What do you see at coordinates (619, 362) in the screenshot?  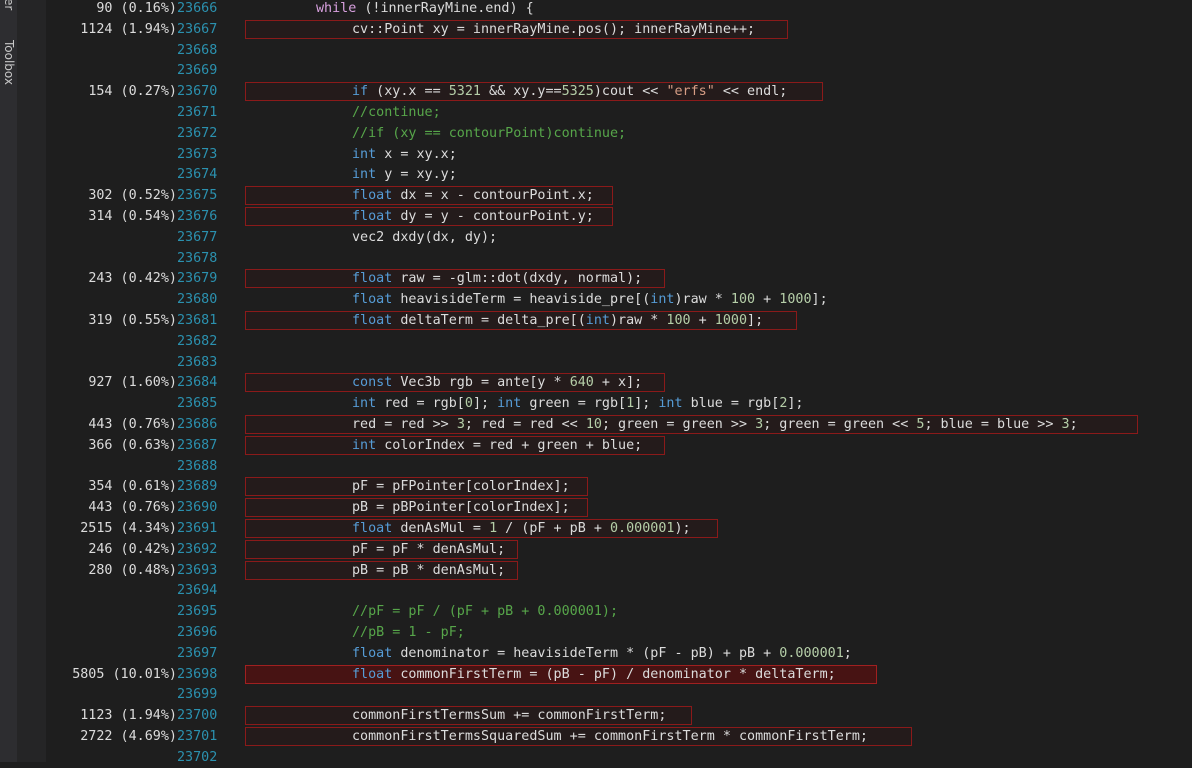 I see `code-line: 23683` at bounding box center [619, 362].